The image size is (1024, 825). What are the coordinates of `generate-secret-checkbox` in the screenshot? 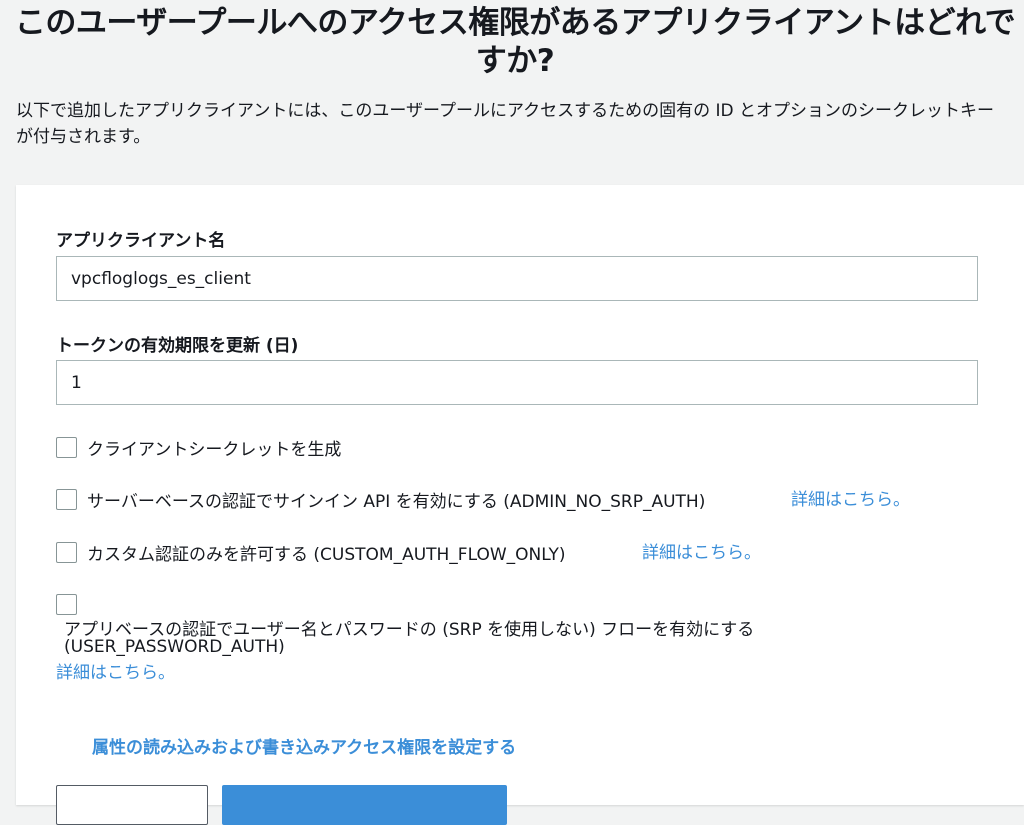 It's located at (66, 447).